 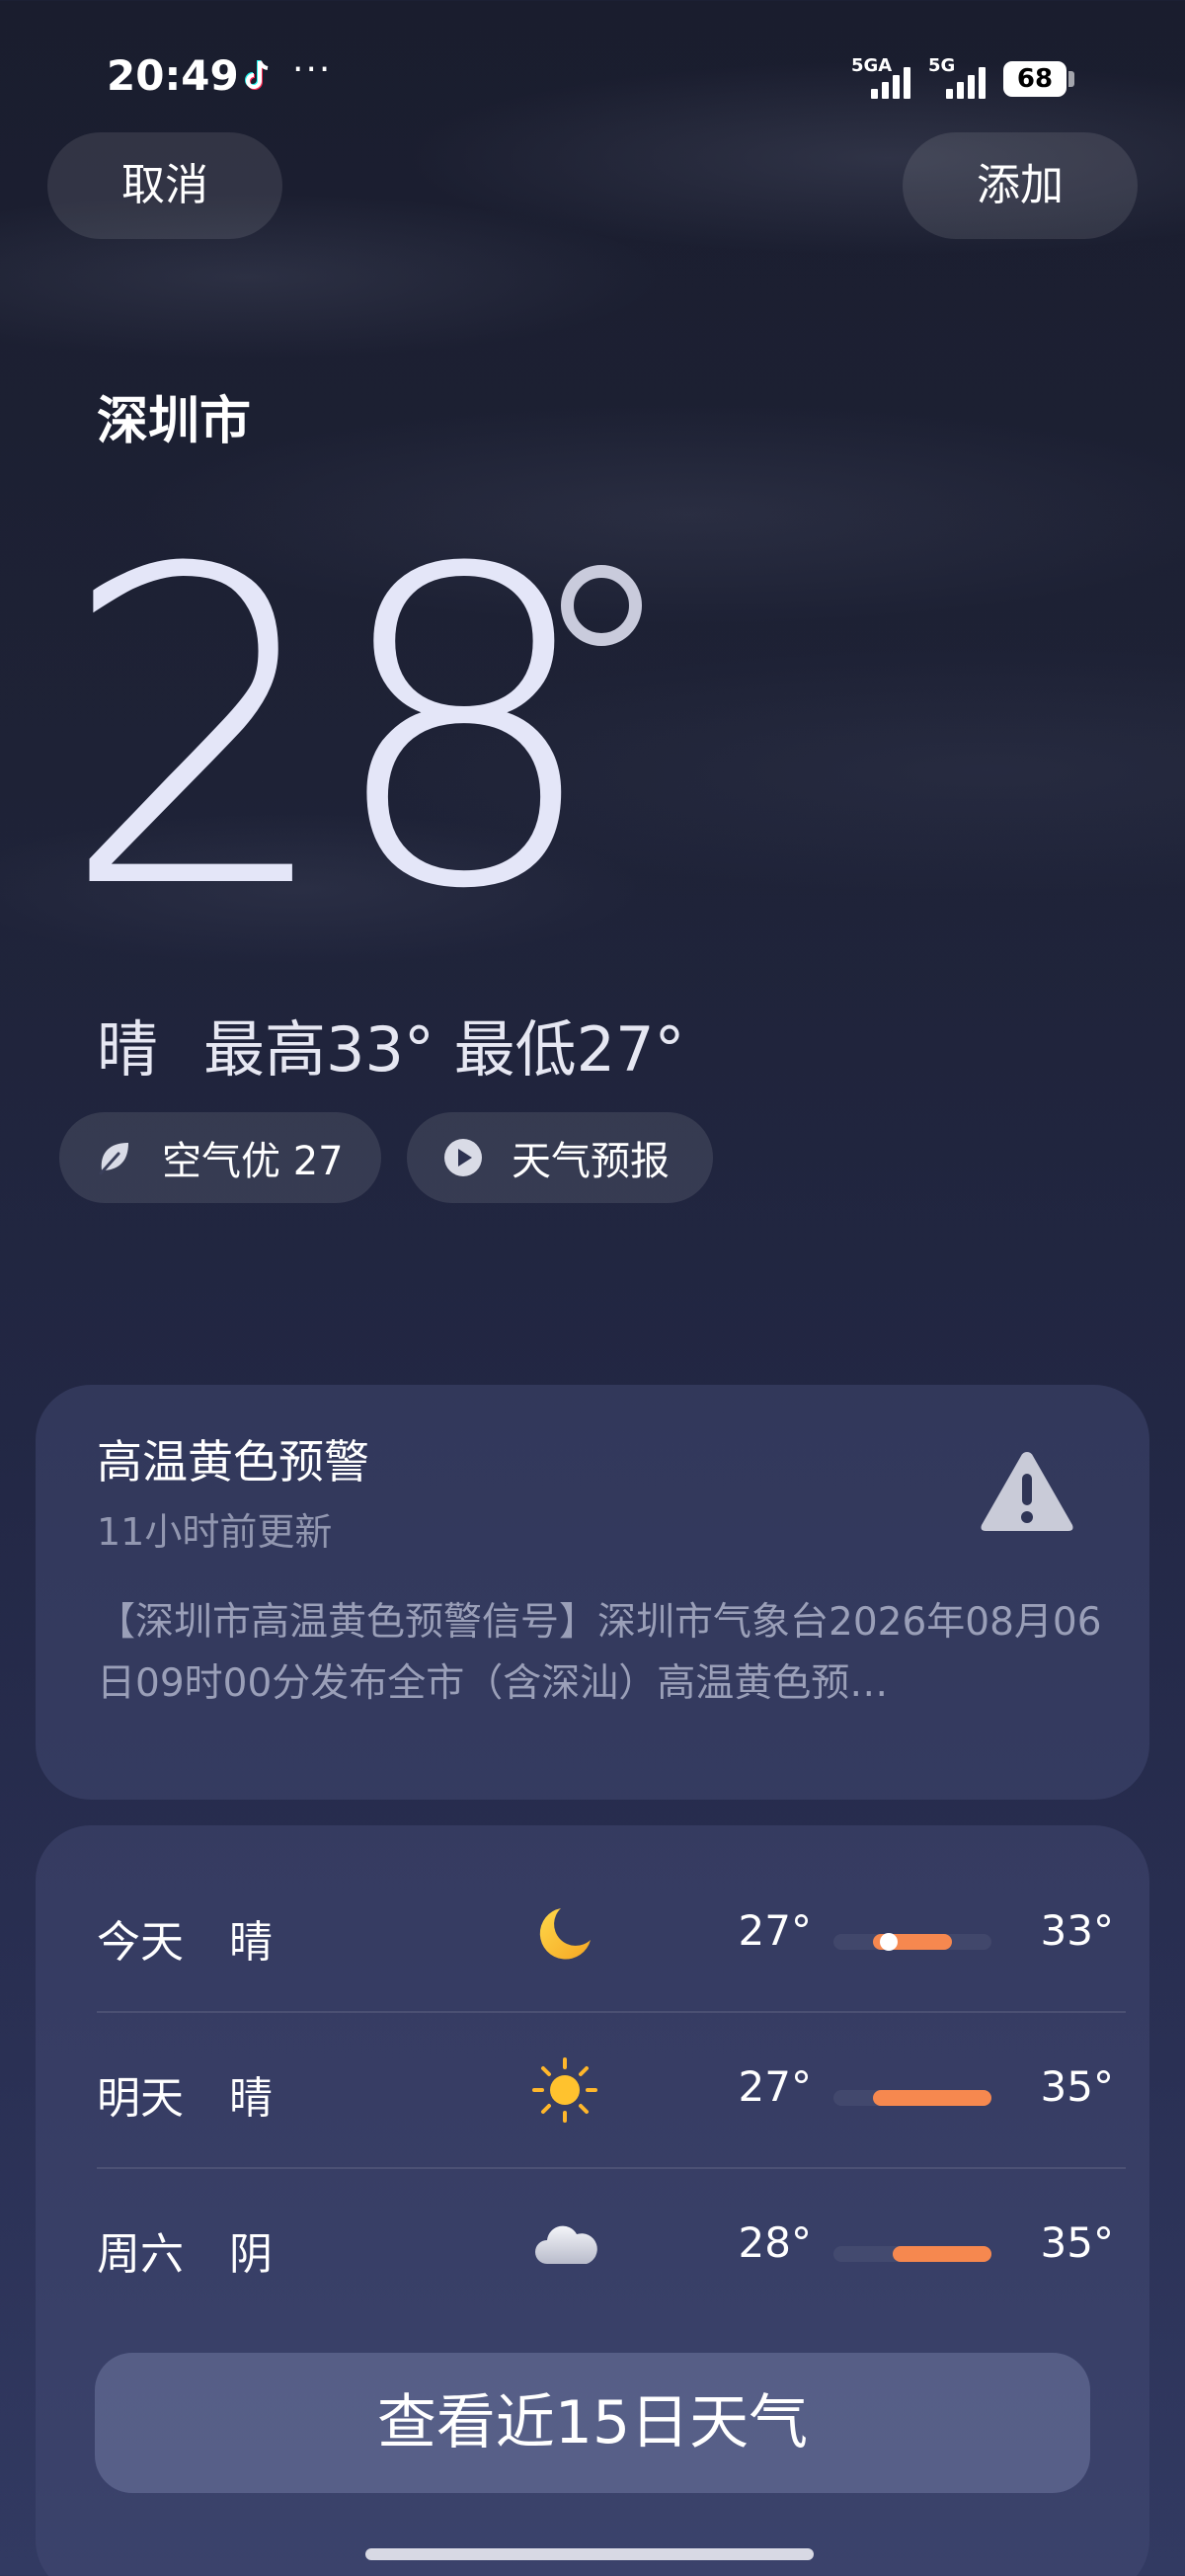 I want to click on weather-video-label: 天气预报, so click(x=591, y=1161).